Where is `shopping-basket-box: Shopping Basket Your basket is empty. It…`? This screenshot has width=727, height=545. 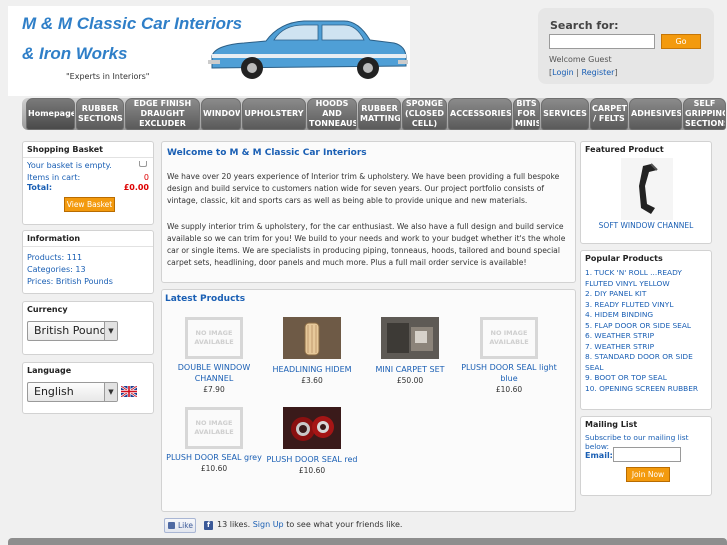 shopping-basket-box: Shopping Basket Your basket is empty. It… is located at coordinates (88, 183).